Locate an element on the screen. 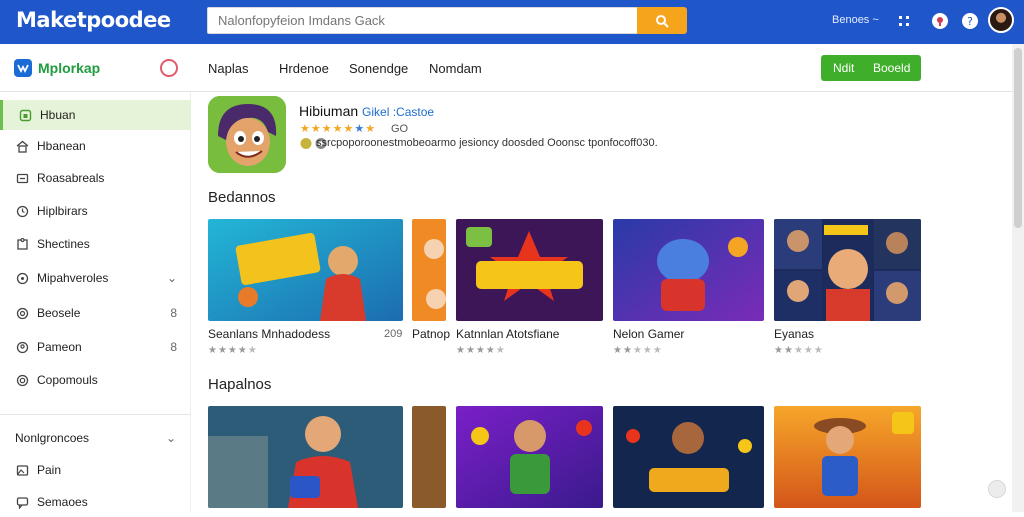 The image size is (1024, 517). sidebar-item-7: Pameon 8 is located at coordinates (95, 347).